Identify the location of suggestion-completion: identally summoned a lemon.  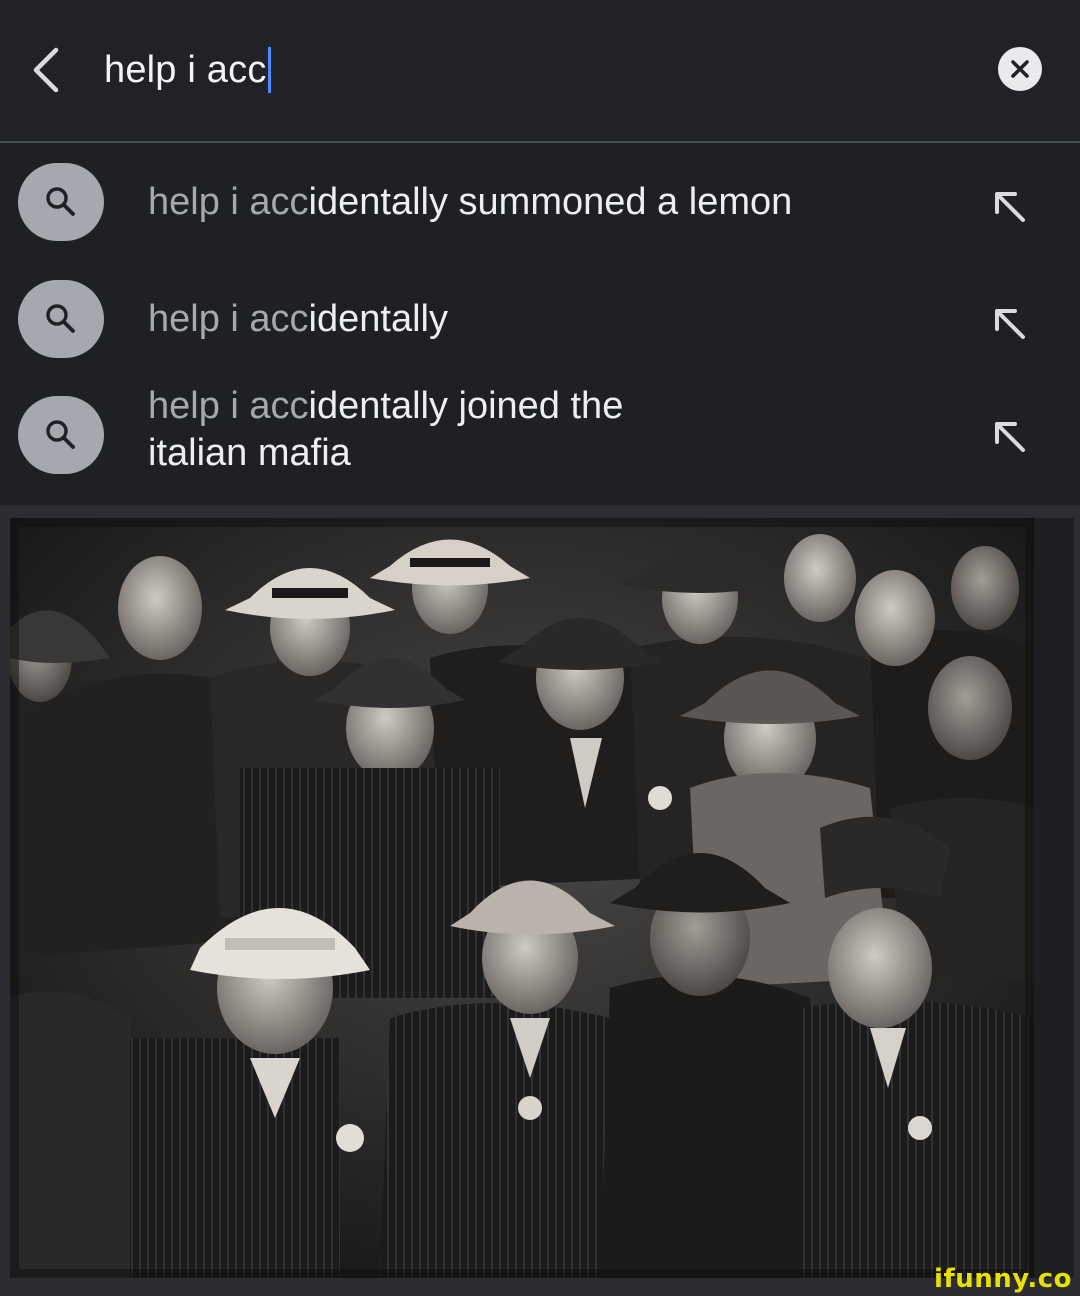
(550, 202).